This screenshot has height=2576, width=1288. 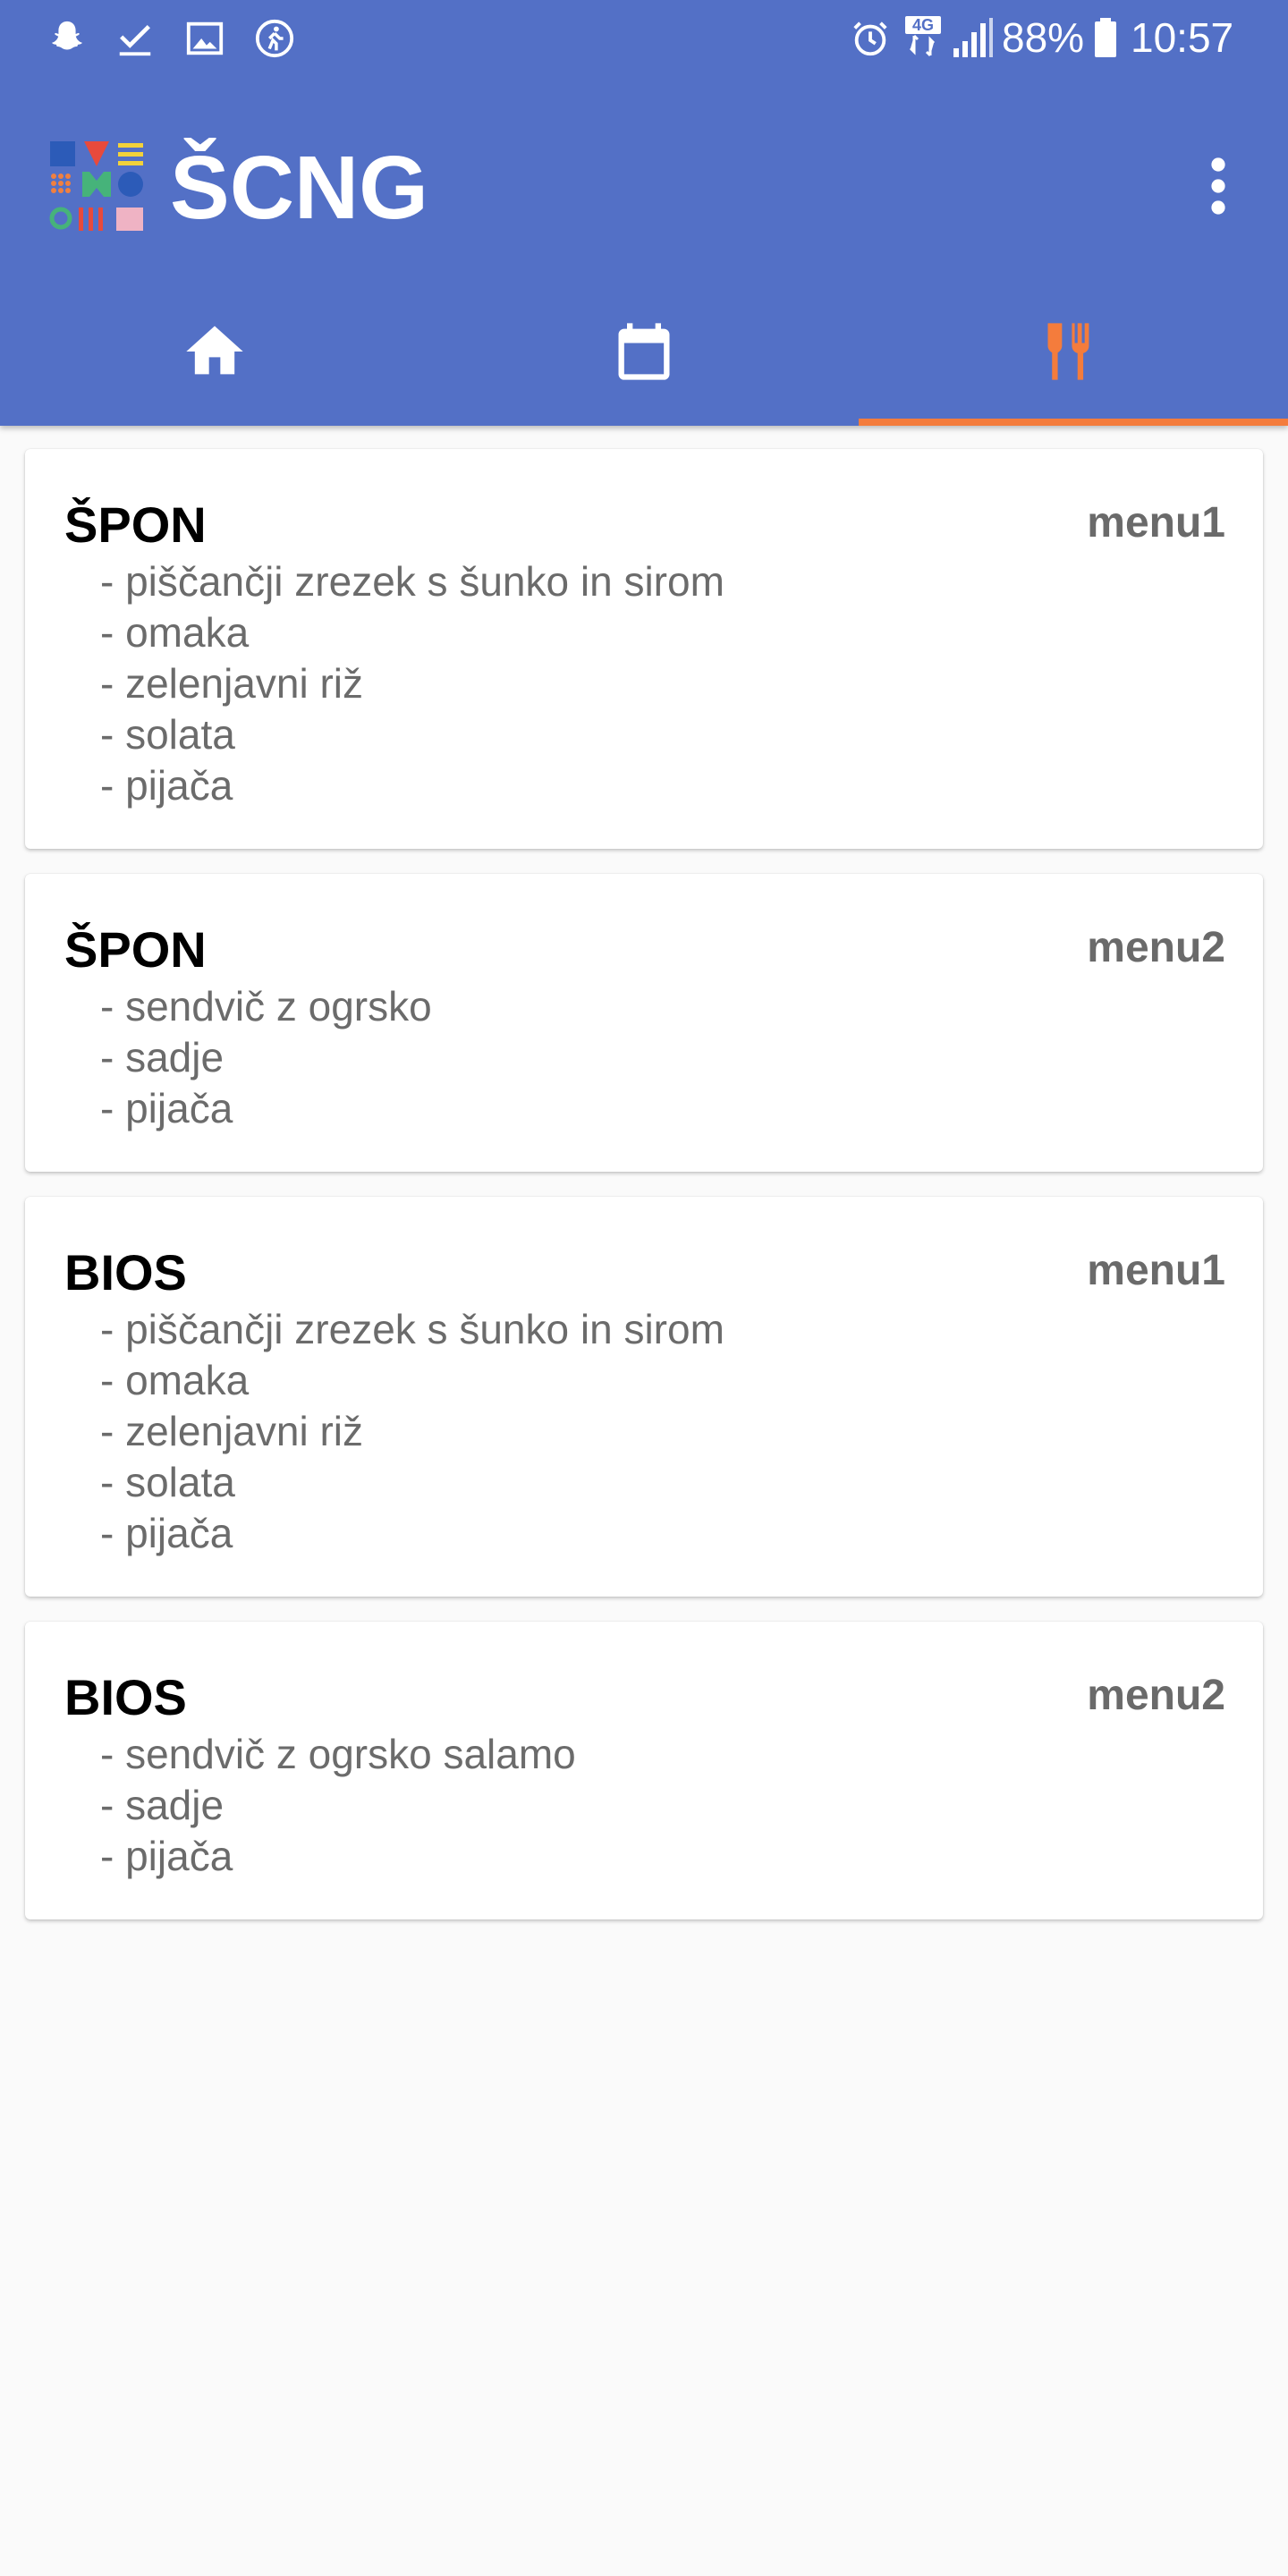 I want to click on status-bar: 4G 88% 10:57, so click(x=644, y=37).